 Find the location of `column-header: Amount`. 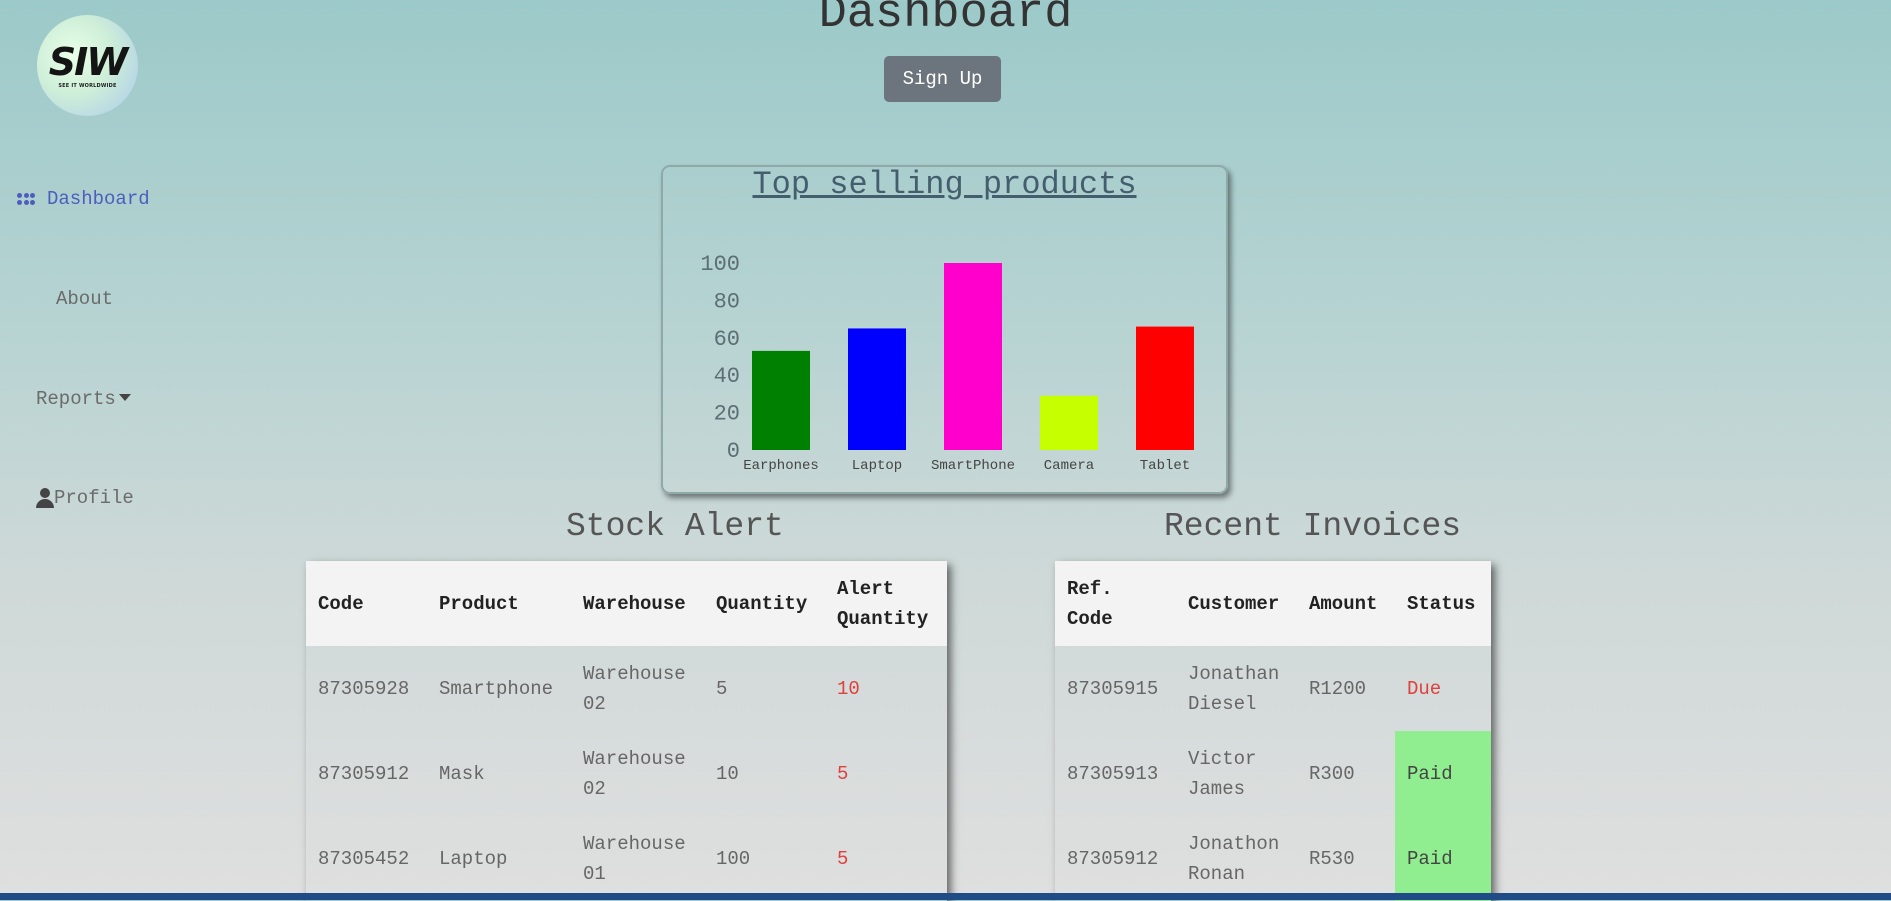

column-header: Amount is located at coordinates (1346, 603).